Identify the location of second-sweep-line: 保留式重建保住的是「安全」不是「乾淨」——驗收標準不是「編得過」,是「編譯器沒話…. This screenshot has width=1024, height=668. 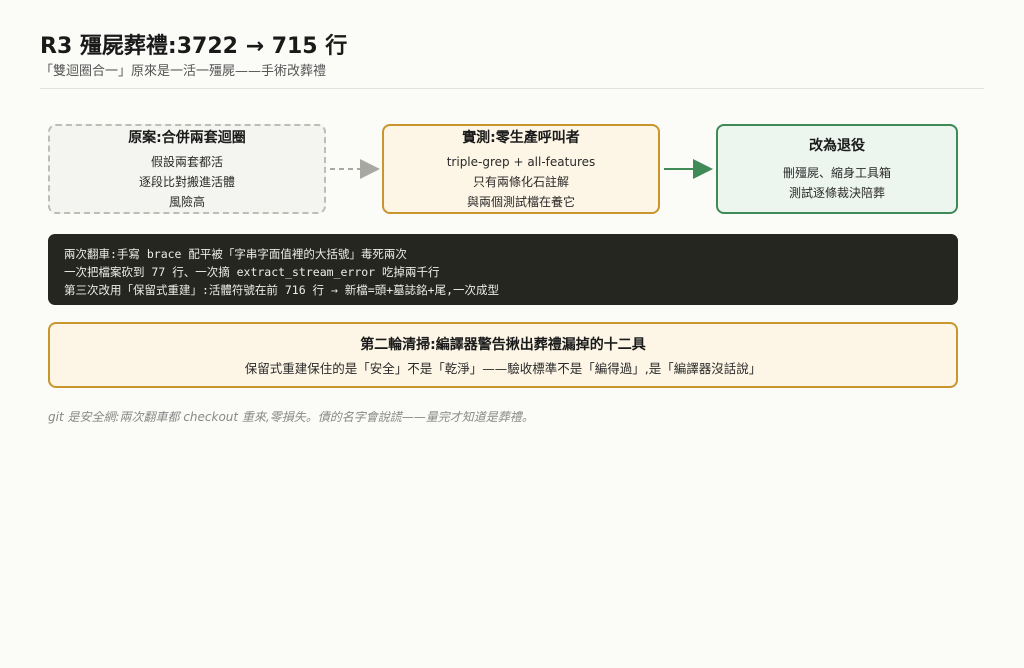
(503, 368).